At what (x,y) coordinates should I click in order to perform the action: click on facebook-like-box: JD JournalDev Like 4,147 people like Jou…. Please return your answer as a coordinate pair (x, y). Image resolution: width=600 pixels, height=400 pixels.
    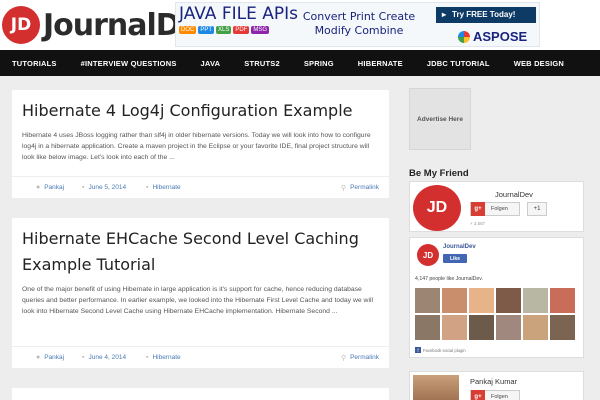
    Looking at the image, I should click on (496, 297).